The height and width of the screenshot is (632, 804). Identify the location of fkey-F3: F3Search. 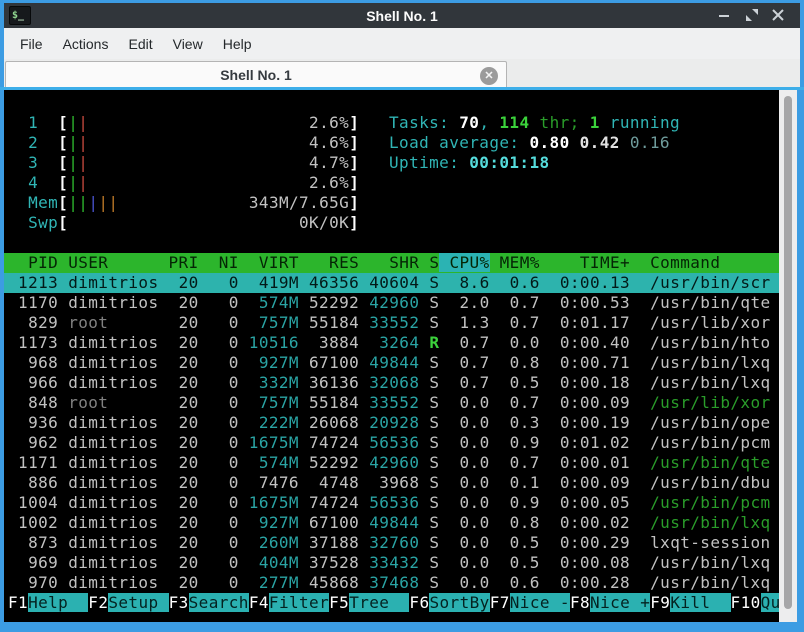
(209, 602).